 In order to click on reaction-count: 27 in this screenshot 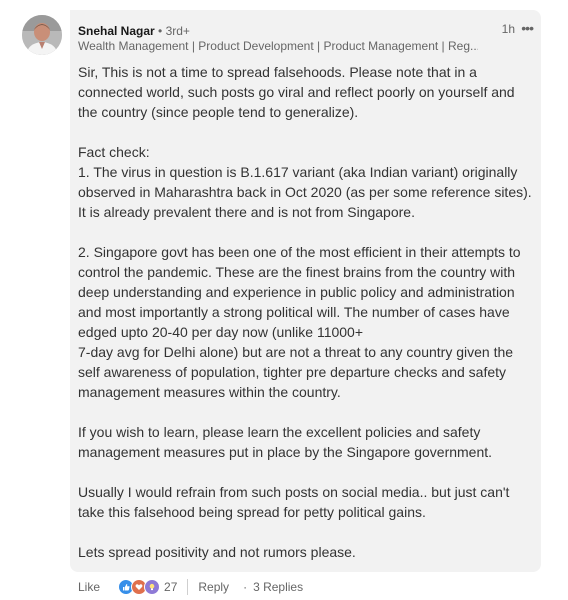, I will do `click(170, 587)`.